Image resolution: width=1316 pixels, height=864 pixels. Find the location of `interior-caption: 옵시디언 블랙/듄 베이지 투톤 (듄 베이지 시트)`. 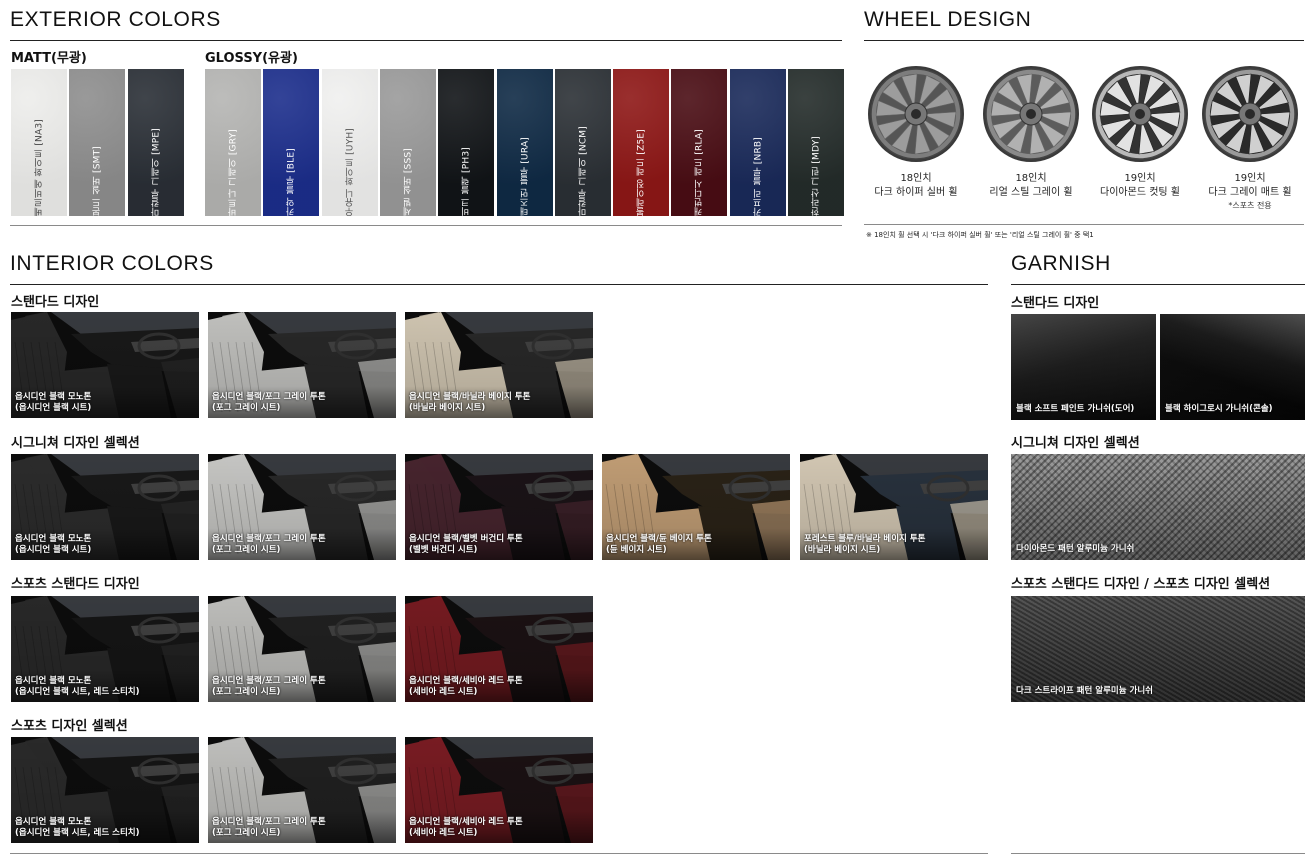

interior-caption: 옵시디언 블랙/듄 베이지 투톤 (듄 베이지 시트) is located at coordinates (659, 545).